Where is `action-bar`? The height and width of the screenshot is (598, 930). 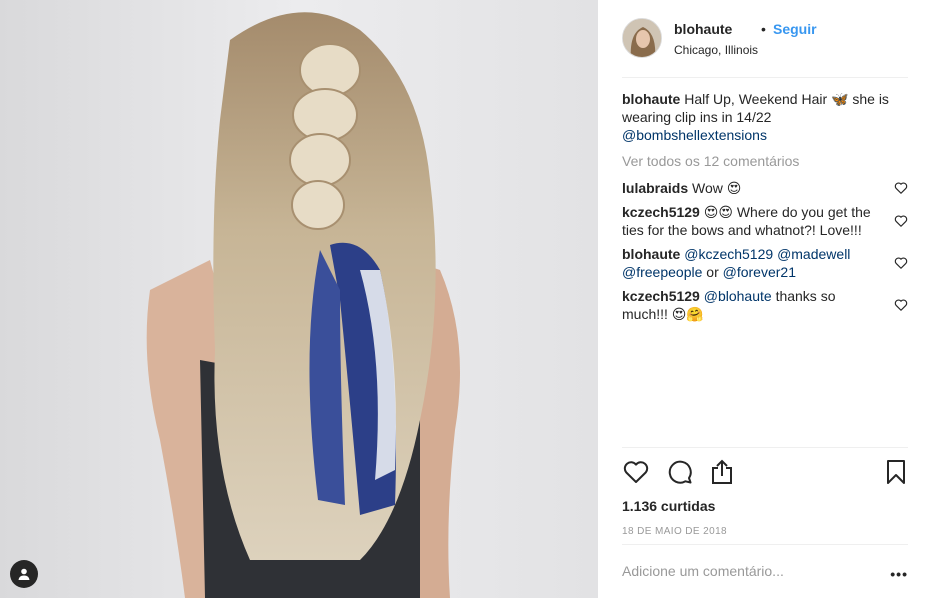 action-bar is located at coordinates (765, 473).